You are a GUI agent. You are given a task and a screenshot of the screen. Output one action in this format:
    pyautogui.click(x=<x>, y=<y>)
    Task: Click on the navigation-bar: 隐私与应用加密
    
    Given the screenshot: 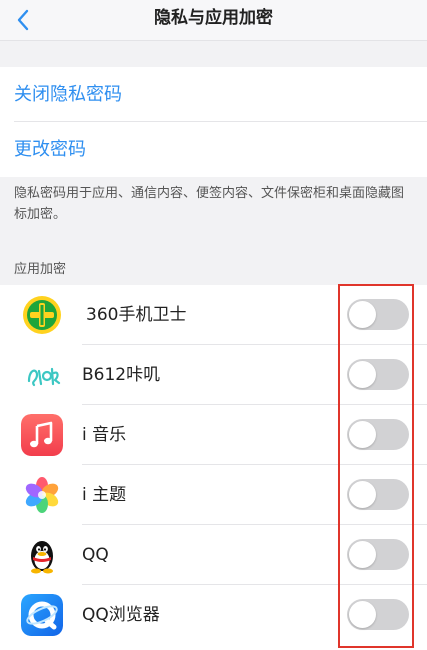 What is the action you would take?
    pyautogui.click(x=213, y=20)
    